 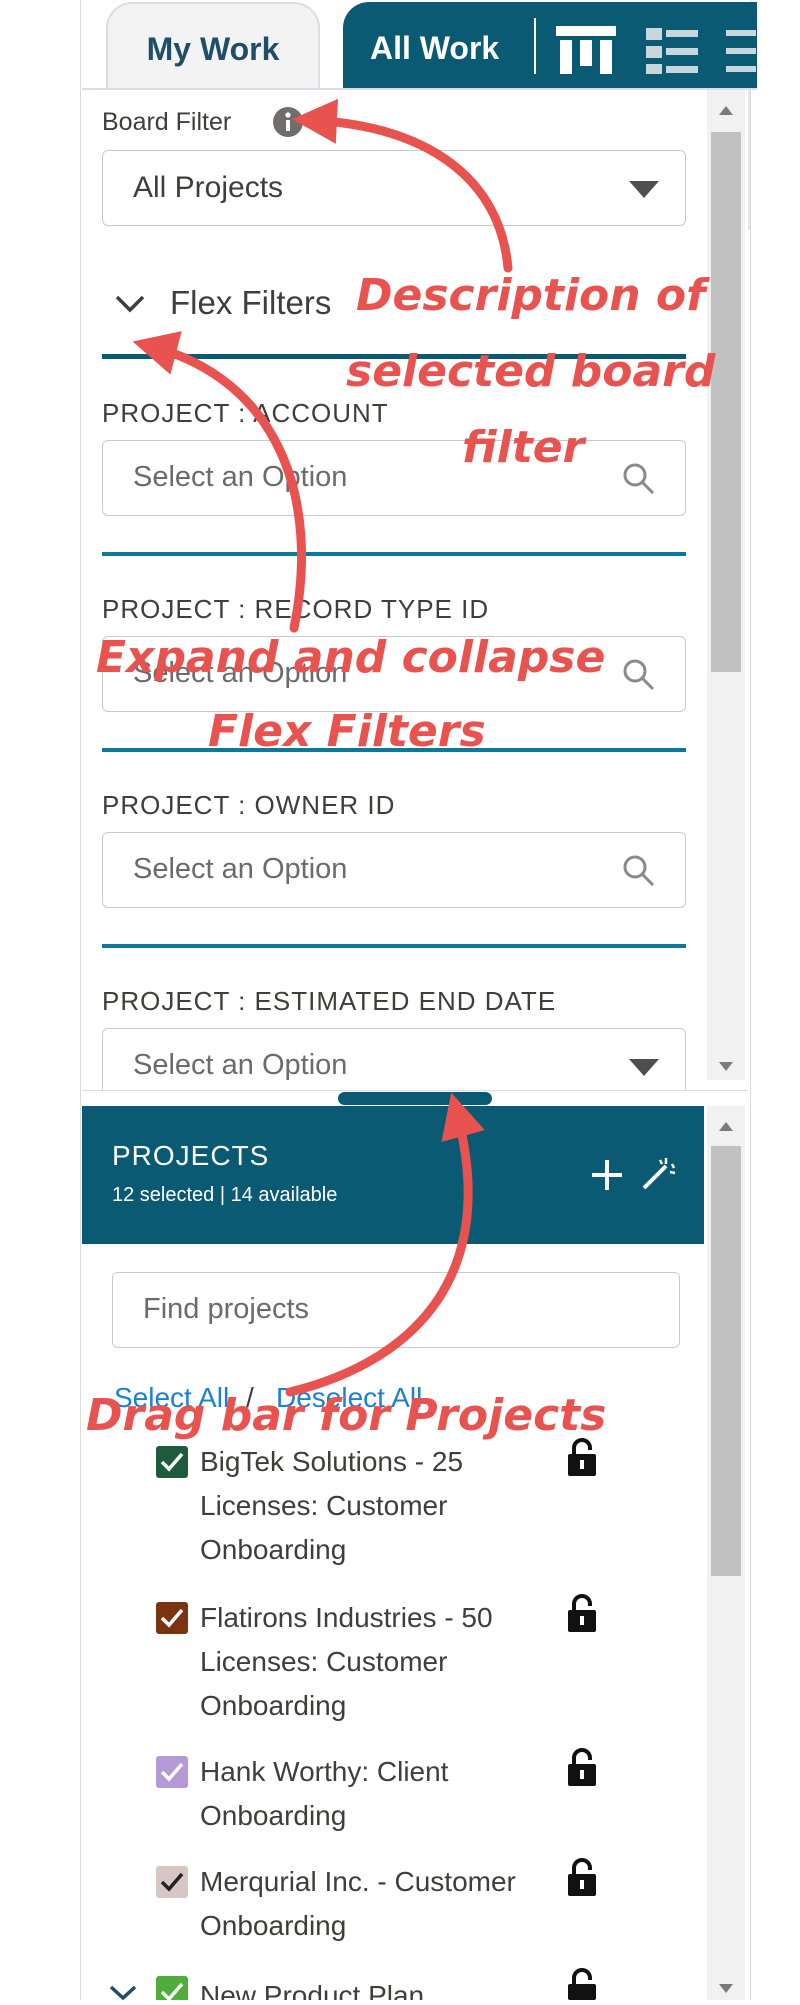 I want to click on annotation-text: selected board, so click(x=531, y=371).